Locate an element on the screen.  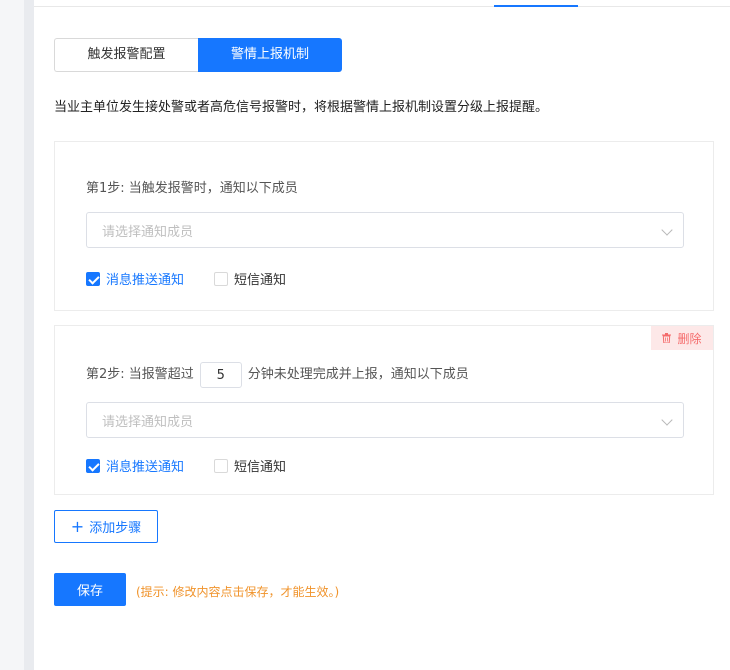
save-hint: (提示: 修改内容点击保存，才能生效。) is located at coordinates (238, 592).